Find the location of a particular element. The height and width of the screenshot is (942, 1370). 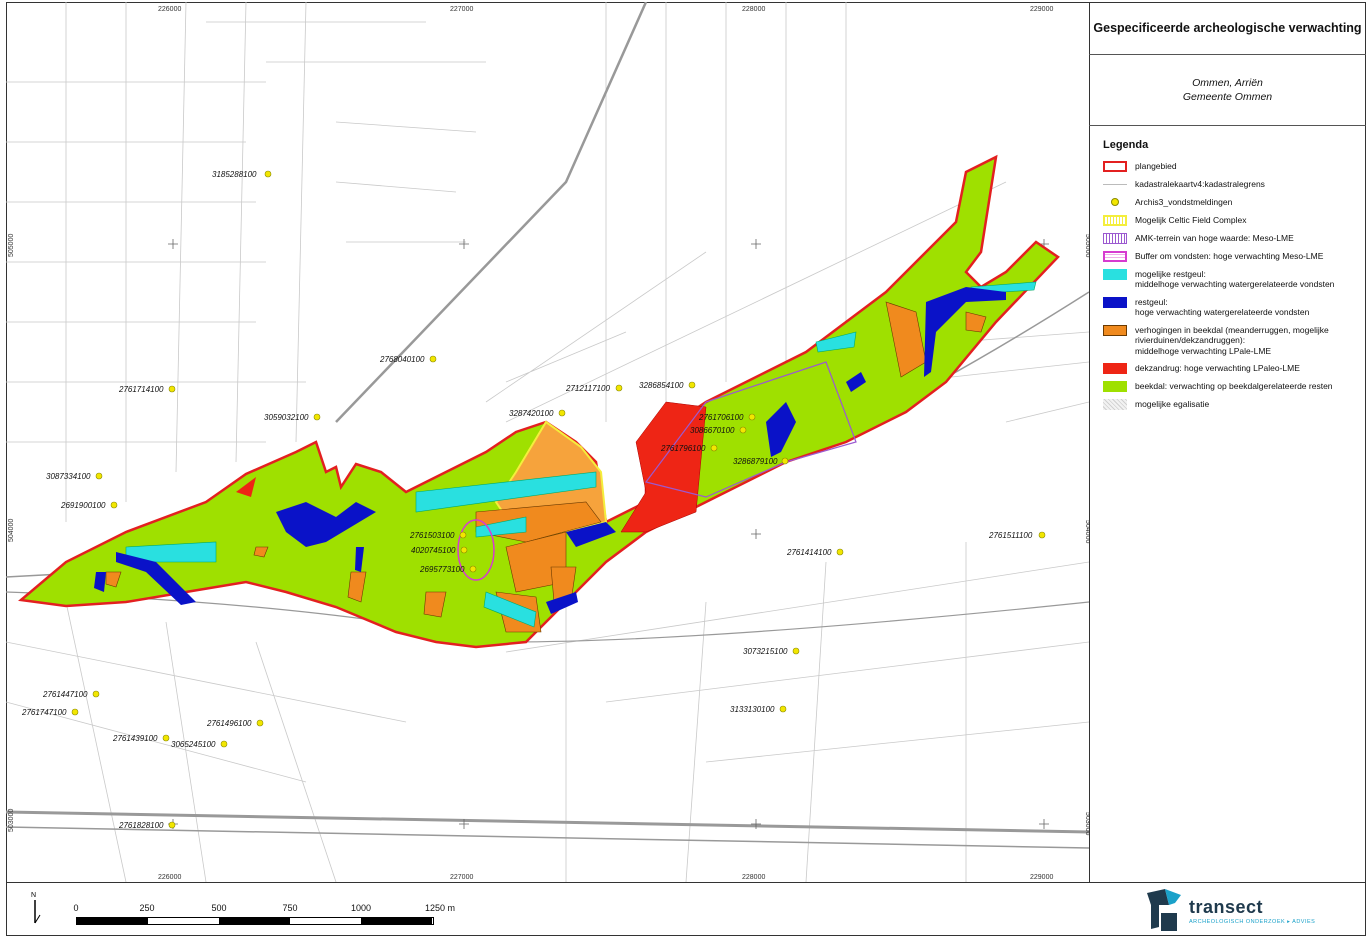

dekzandrug-area is located at coordinates (663, 467).